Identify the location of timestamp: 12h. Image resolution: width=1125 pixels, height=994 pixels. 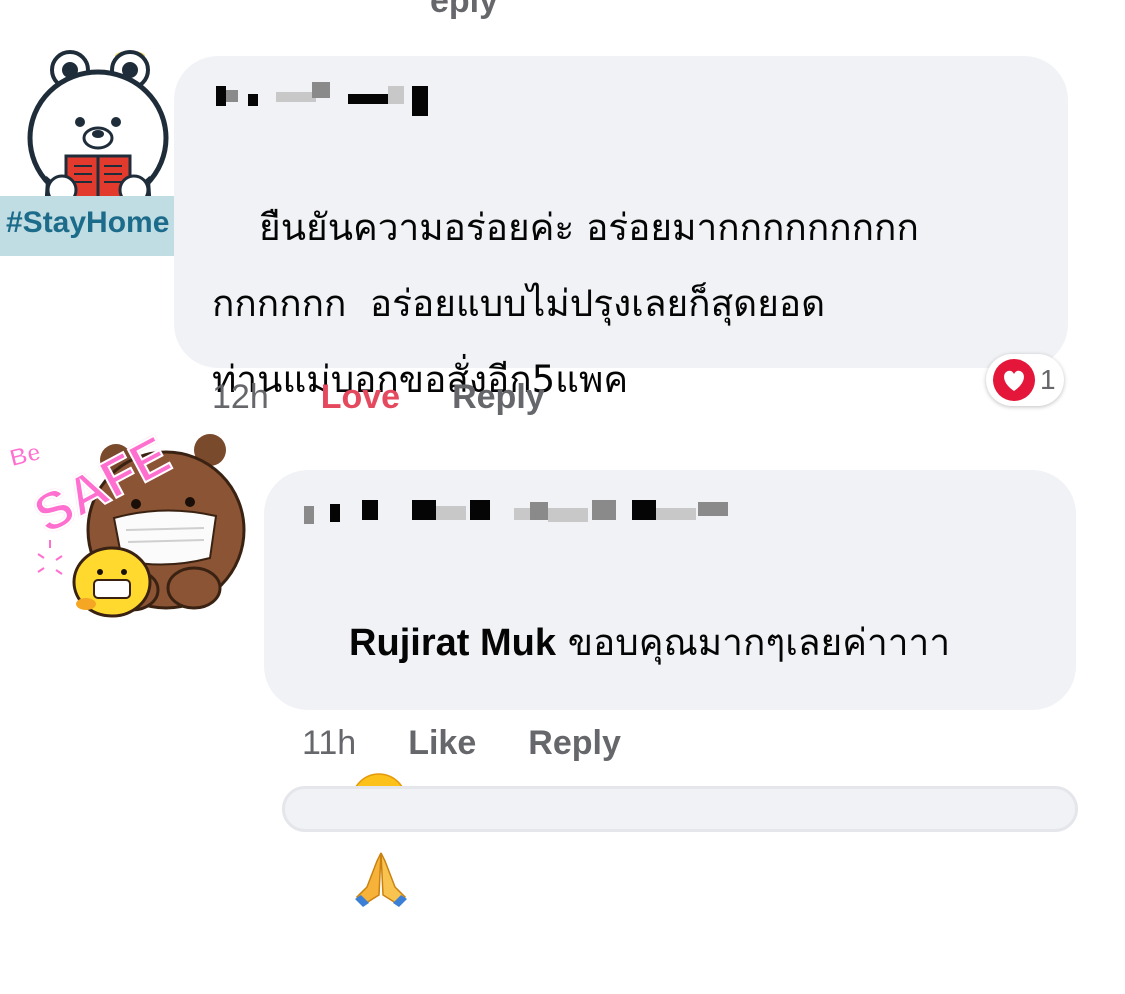
(240, 397).